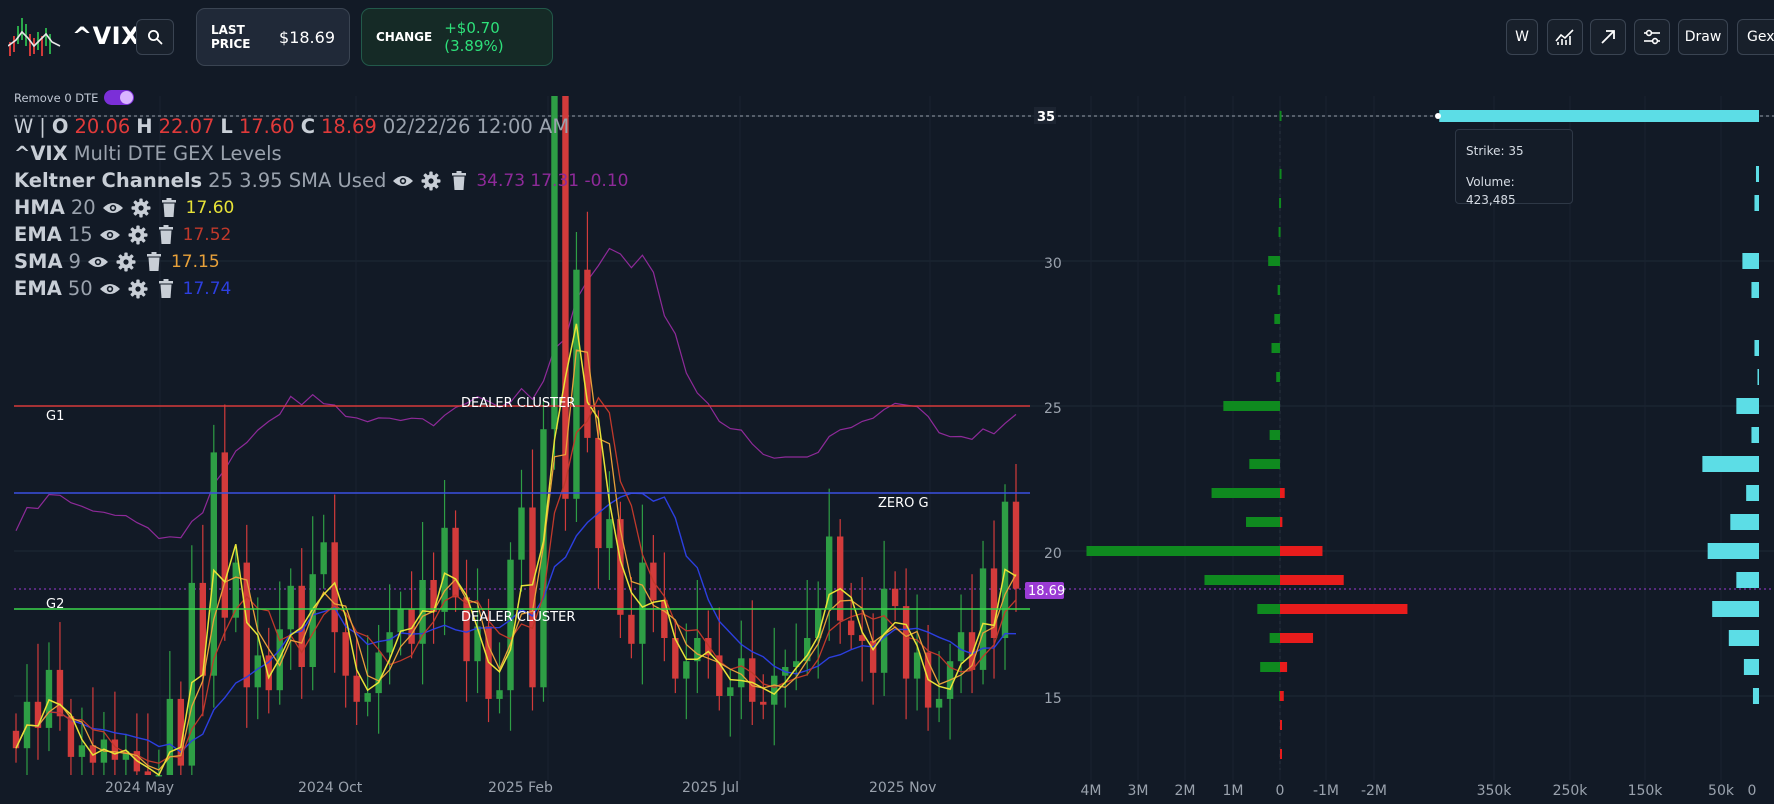 This screenshot has height=804, width=1774. Describe the element at coordinates (476, 126) in the screenshot. I see `ohlc-datetime: 02/22/26 12:00 AM` at that location.